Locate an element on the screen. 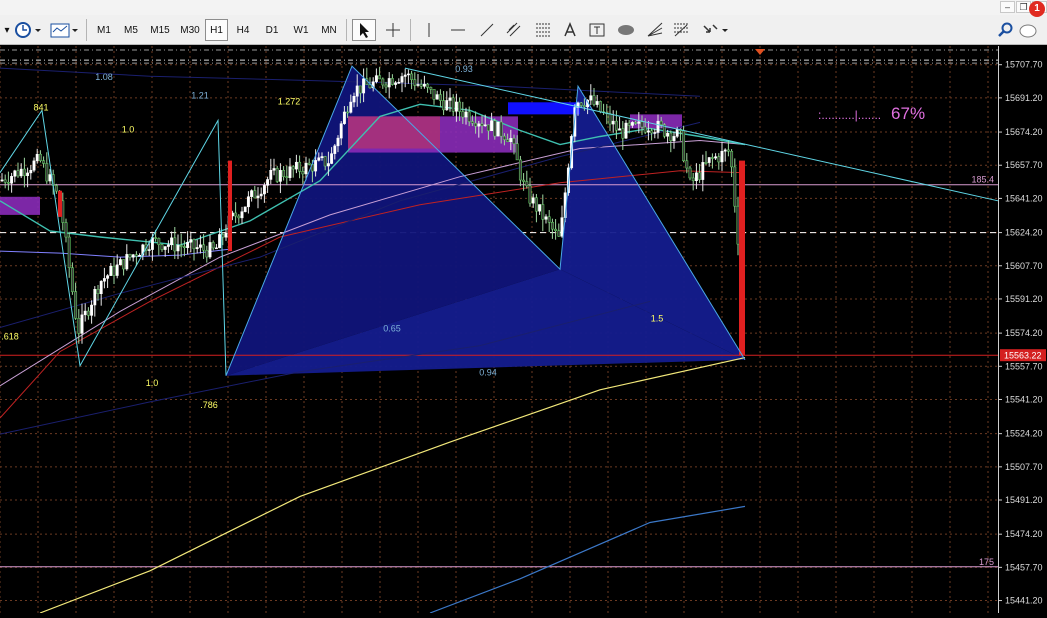 The image size is (1047, 618). ma-blue-short is located at coordinates (115, 253).